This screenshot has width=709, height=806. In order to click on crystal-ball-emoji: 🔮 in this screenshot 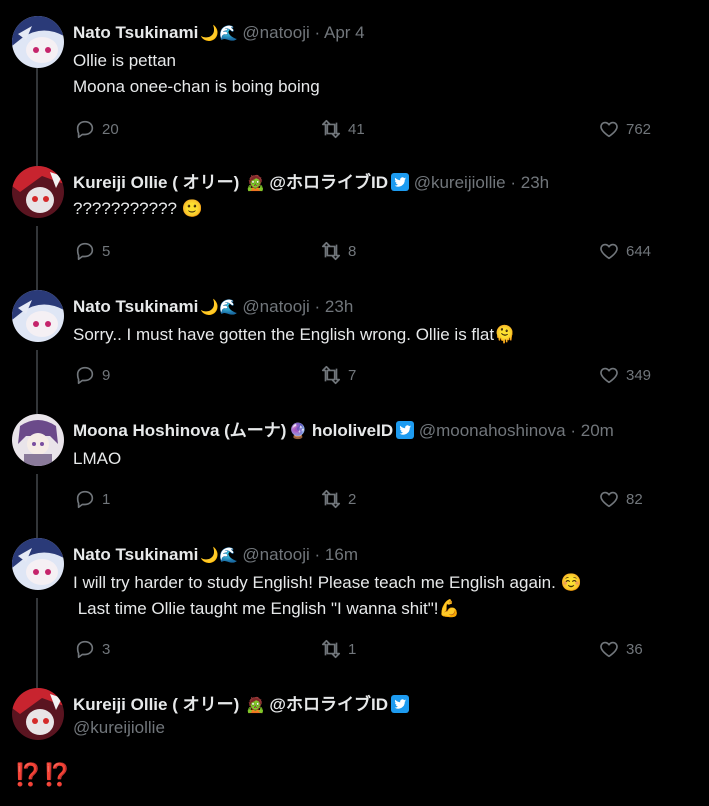, I will do `click(298, 431)`.